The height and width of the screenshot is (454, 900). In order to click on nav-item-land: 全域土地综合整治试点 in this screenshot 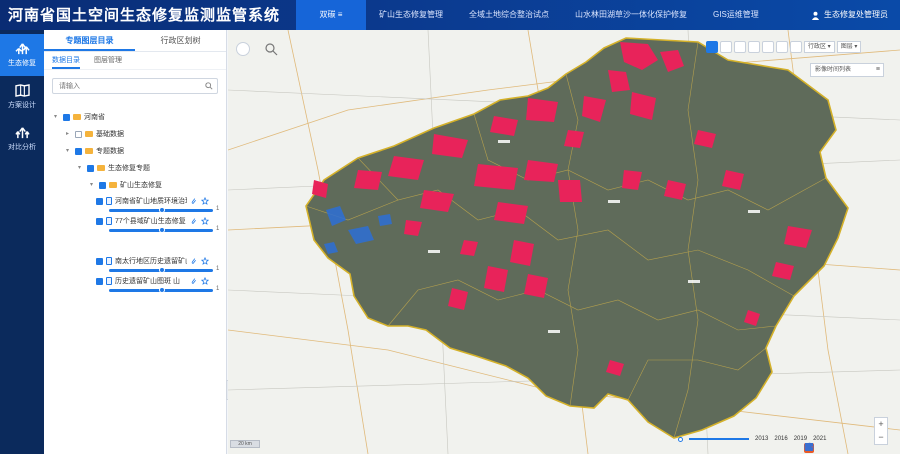, I will do `click(509, 15)`.